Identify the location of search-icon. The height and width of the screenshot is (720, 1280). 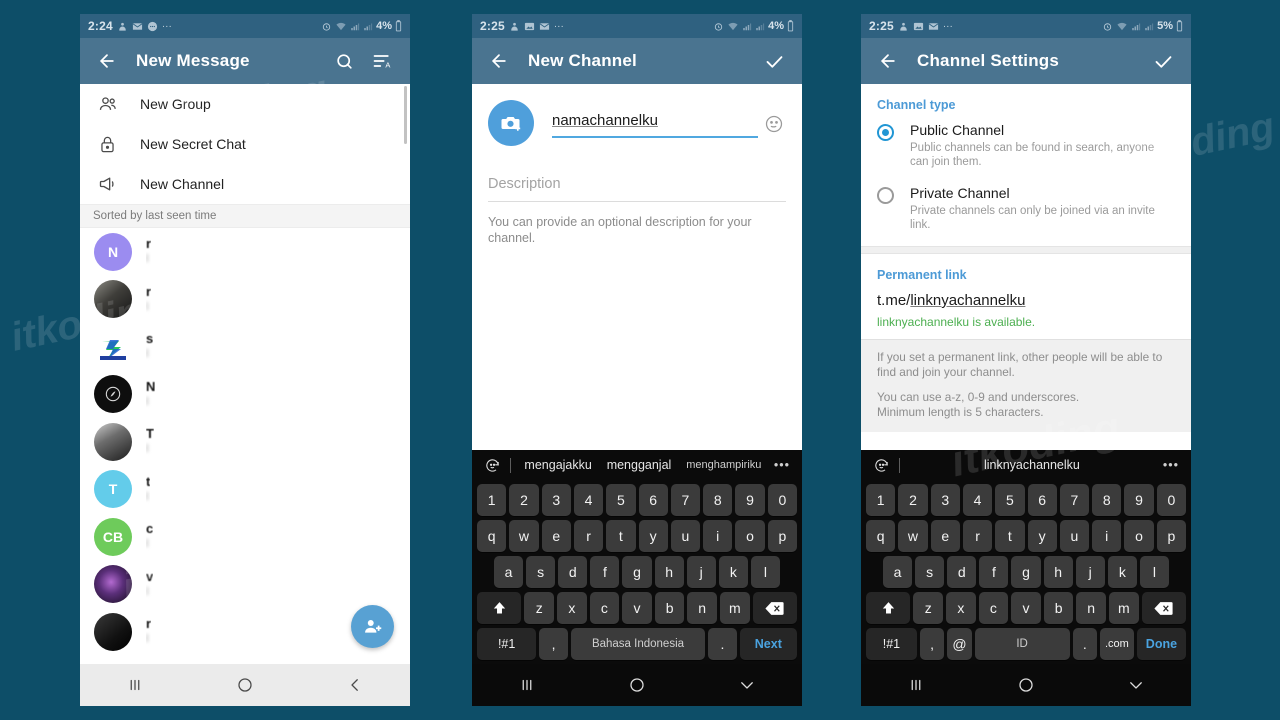
(344, 61).